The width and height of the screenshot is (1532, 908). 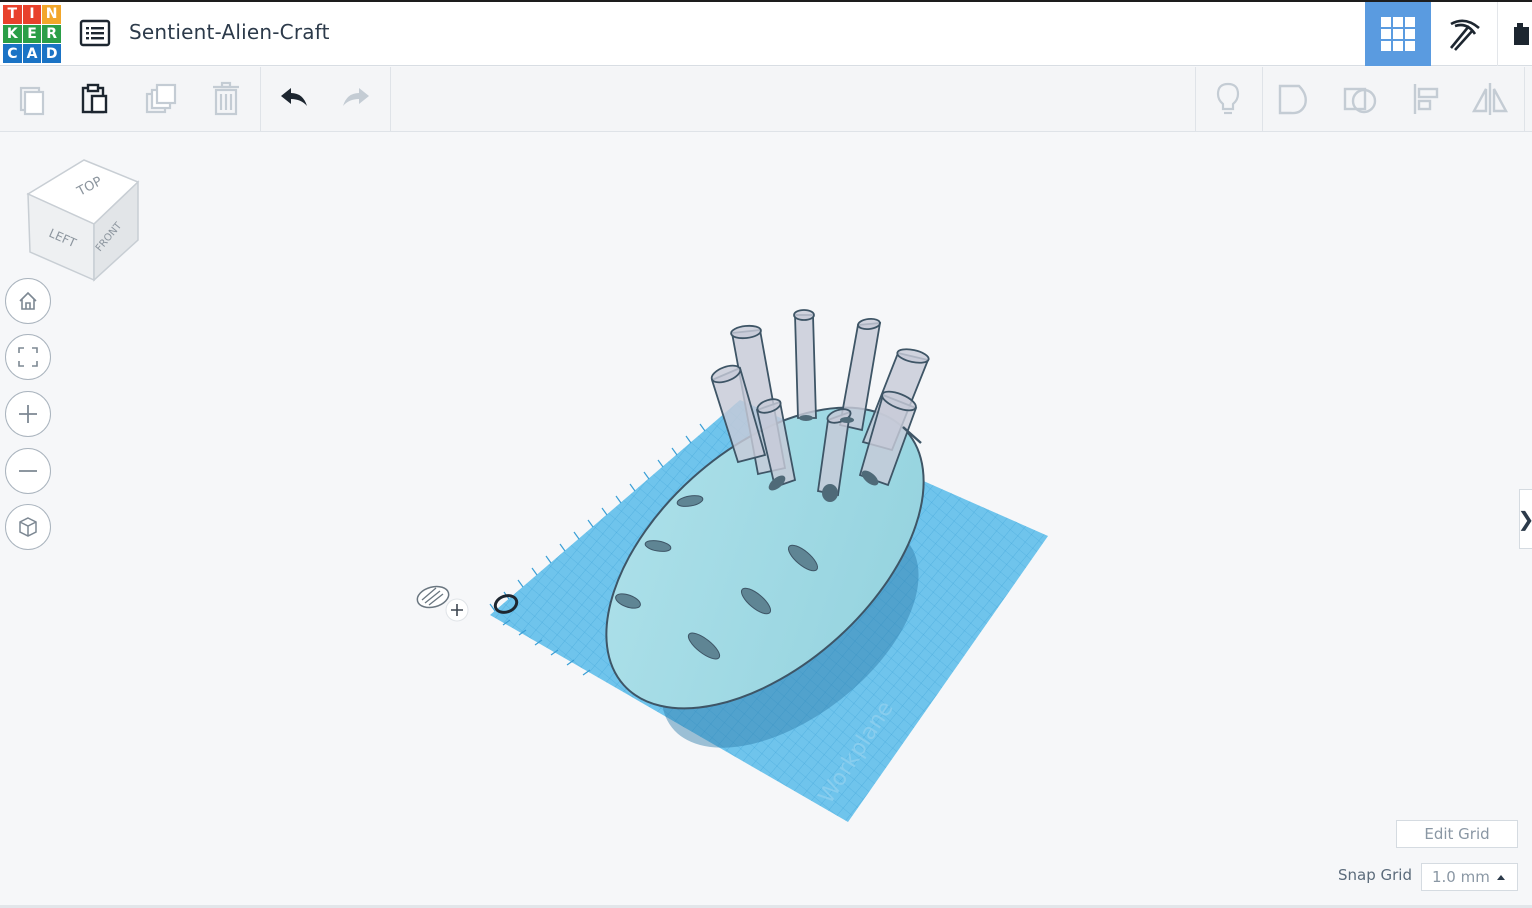 I want to click on home-view-button, so click(x=28, y=301).